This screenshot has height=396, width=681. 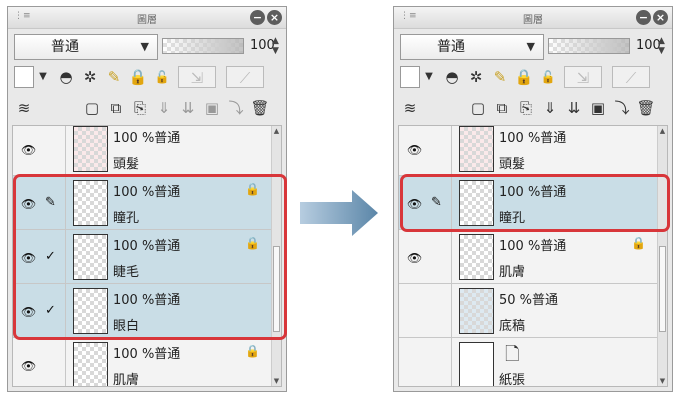 I want to click on arrow-right-icon, so click(x=339, y=213).